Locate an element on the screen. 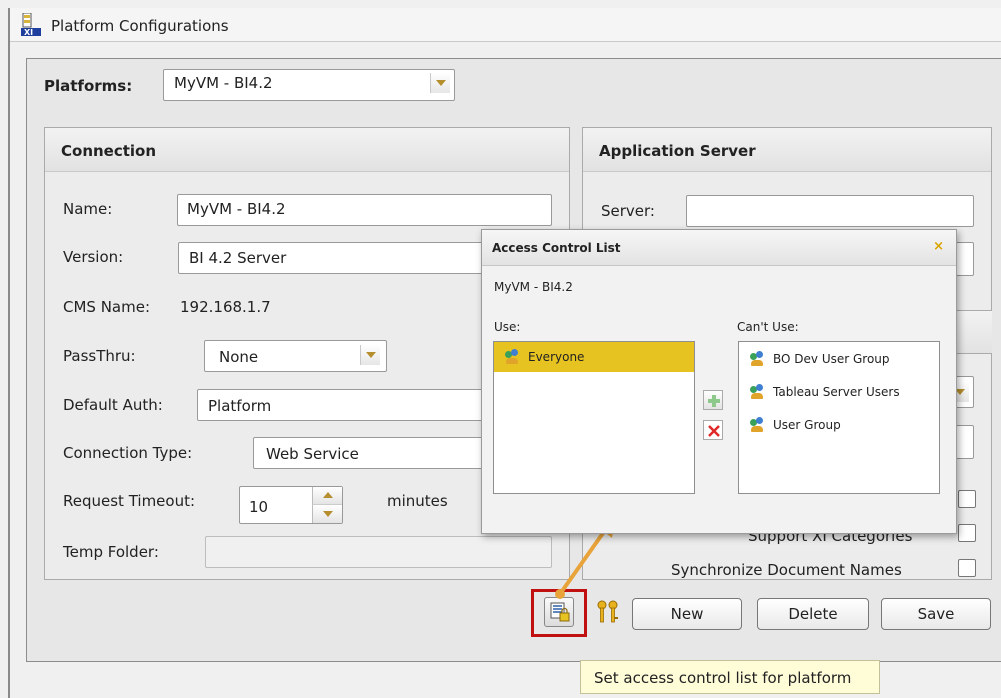 Image resolution: width=1001 pixels, height=698 pixels. use-listbox: Everyone is located at coordinates (594, 417).